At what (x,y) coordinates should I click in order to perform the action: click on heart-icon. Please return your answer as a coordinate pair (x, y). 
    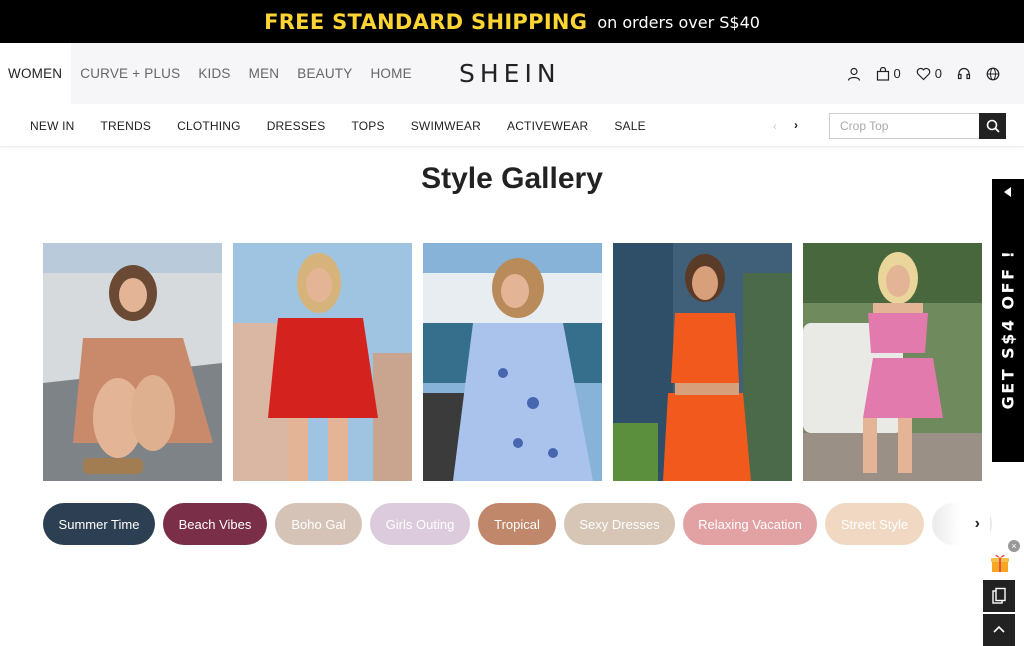
    Looking at the image, I should click on (923, 73).